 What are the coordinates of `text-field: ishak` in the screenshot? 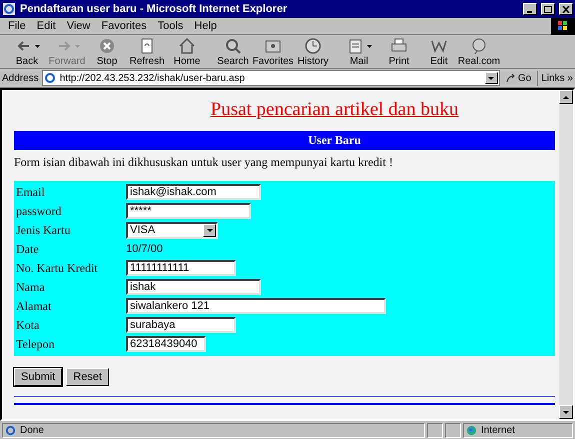 It's located at (193, 287).